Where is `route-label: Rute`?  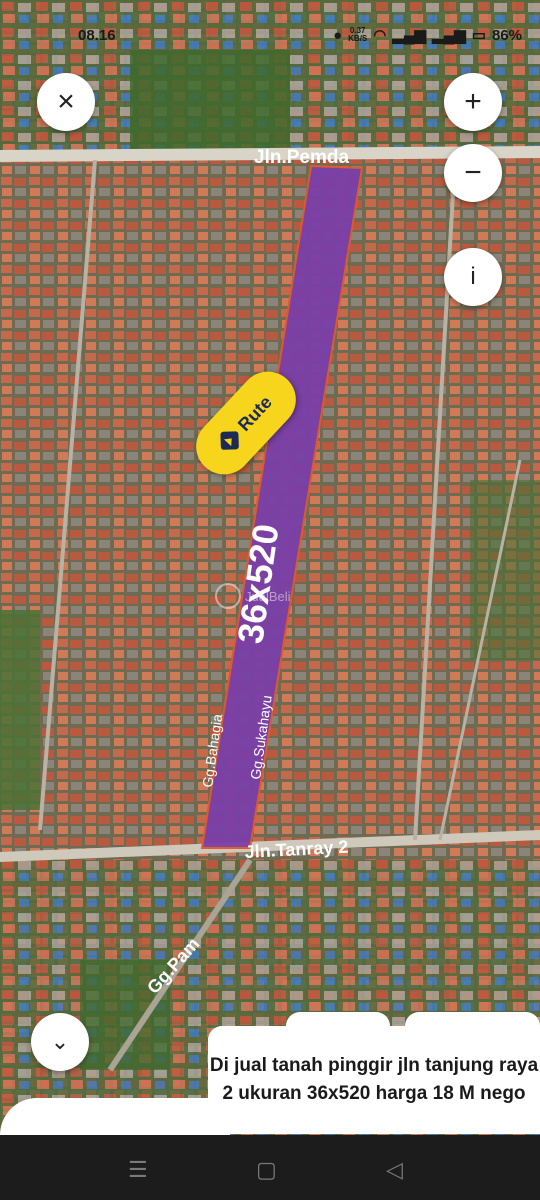 route-label: Rute is located at coordinates (254, 413).